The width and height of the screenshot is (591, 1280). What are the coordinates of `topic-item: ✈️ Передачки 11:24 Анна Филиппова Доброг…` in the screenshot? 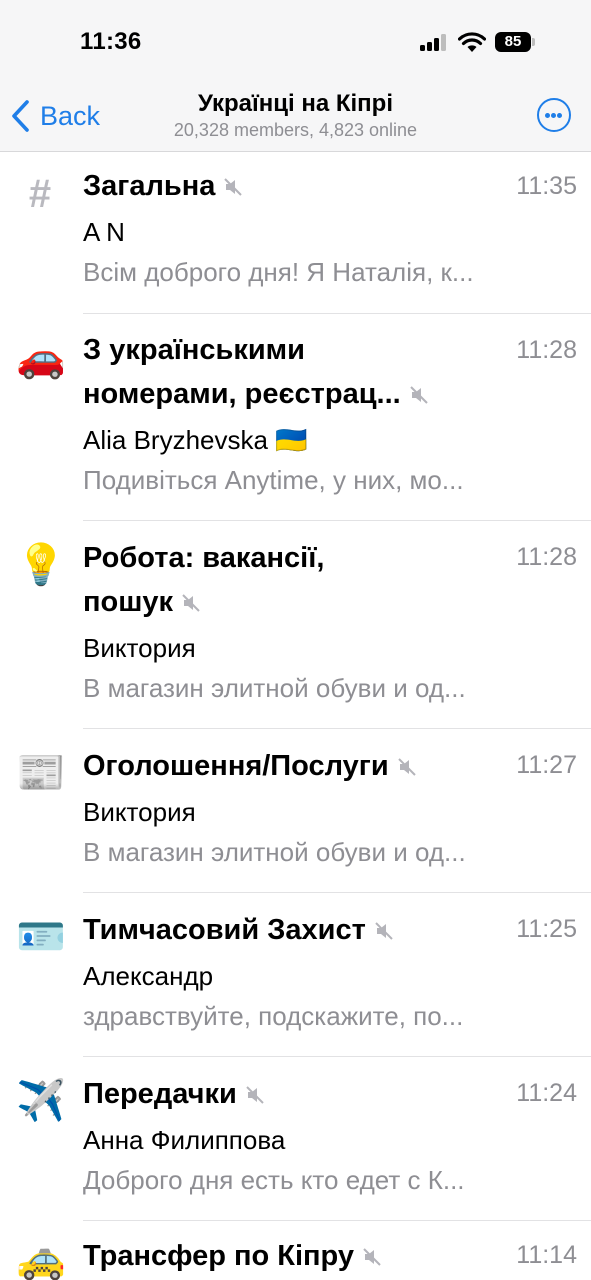 It's located at (295, 1139).